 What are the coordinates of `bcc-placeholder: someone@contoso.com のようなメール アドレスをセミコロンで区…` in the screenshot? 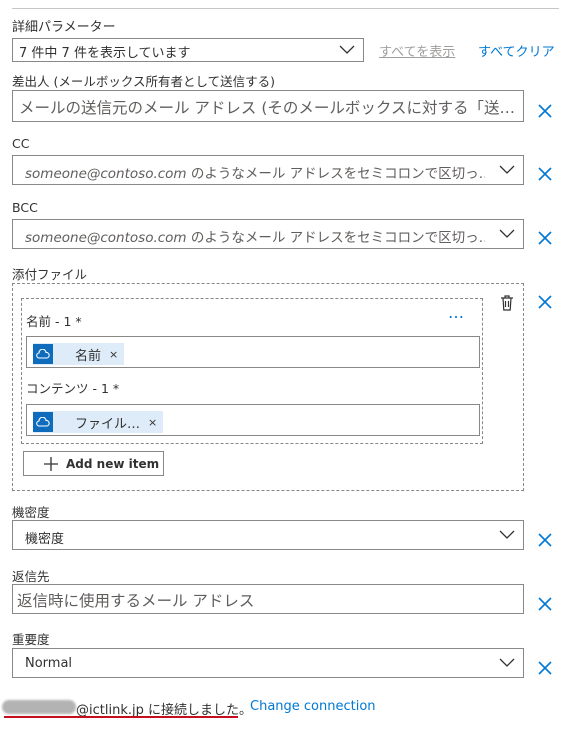 It's located at (255, 238).